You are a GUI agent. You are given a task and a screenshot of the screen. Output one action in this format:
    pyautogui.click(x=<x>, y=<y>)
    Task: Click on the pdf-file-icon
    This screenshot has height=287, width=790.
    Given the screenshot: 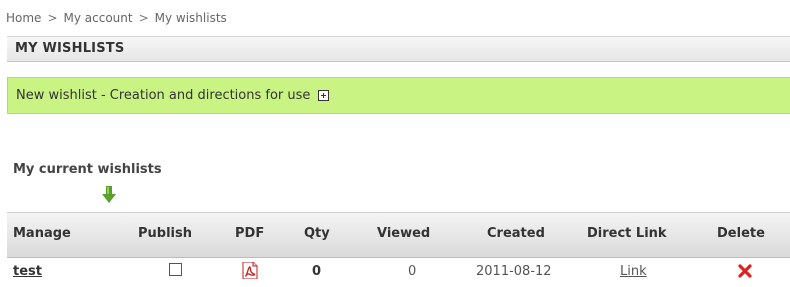 What is the action you would take?
    pyautogui.click(x=250, y=270)
    